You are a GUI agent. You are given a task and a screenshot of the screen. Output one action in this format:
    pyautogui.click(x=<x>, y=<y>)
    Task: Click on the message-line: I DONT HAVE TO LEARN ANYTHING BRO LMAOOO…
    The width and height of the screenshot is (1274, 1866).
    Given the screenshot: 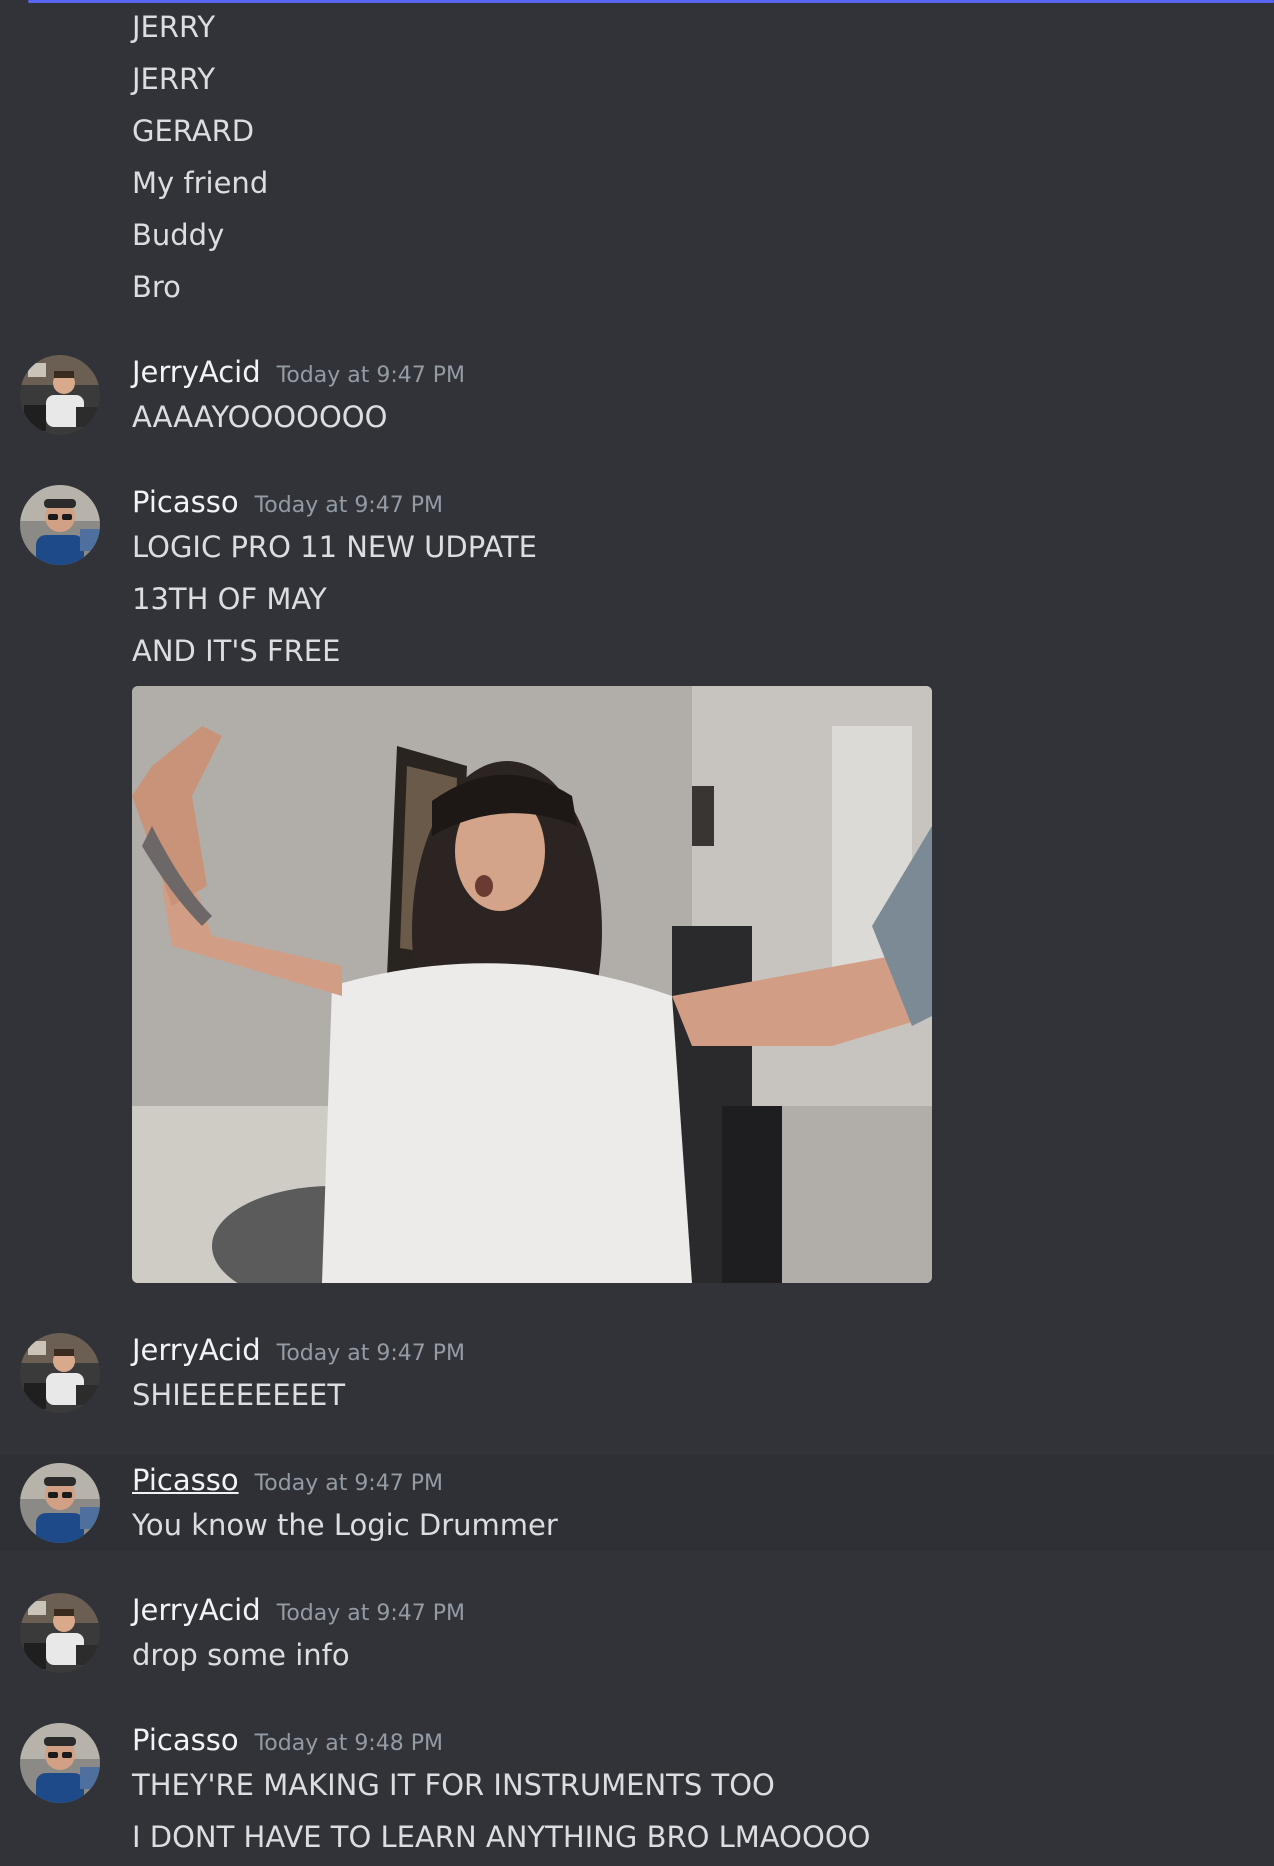 What is the action you would take?
    pyautogui.click(x=501, y=1837)
    